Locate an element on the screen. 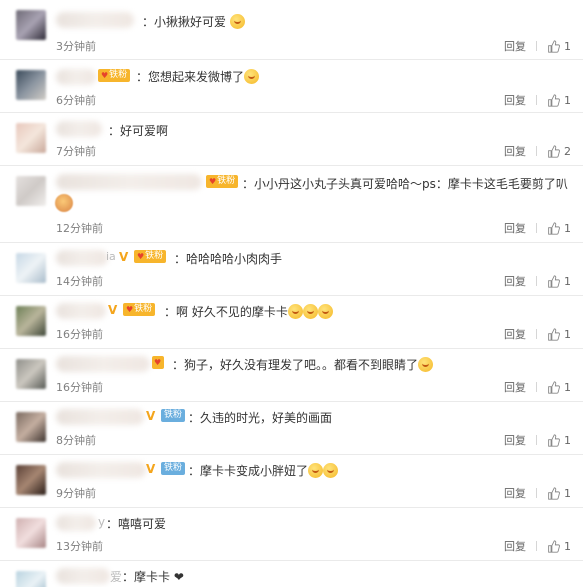 This screenshot has height=587, width=583. comment-item: ：好可爱啊 7分钟前 回复 2 is located at coordinates (291, 139).